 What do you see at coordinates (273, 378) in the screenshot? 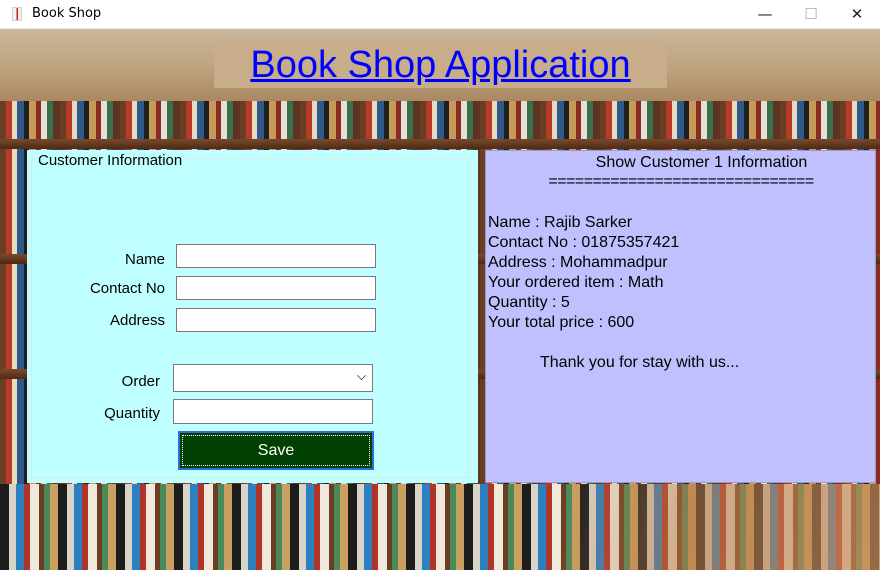
I see `order-select` at bounding box center [273, 378].